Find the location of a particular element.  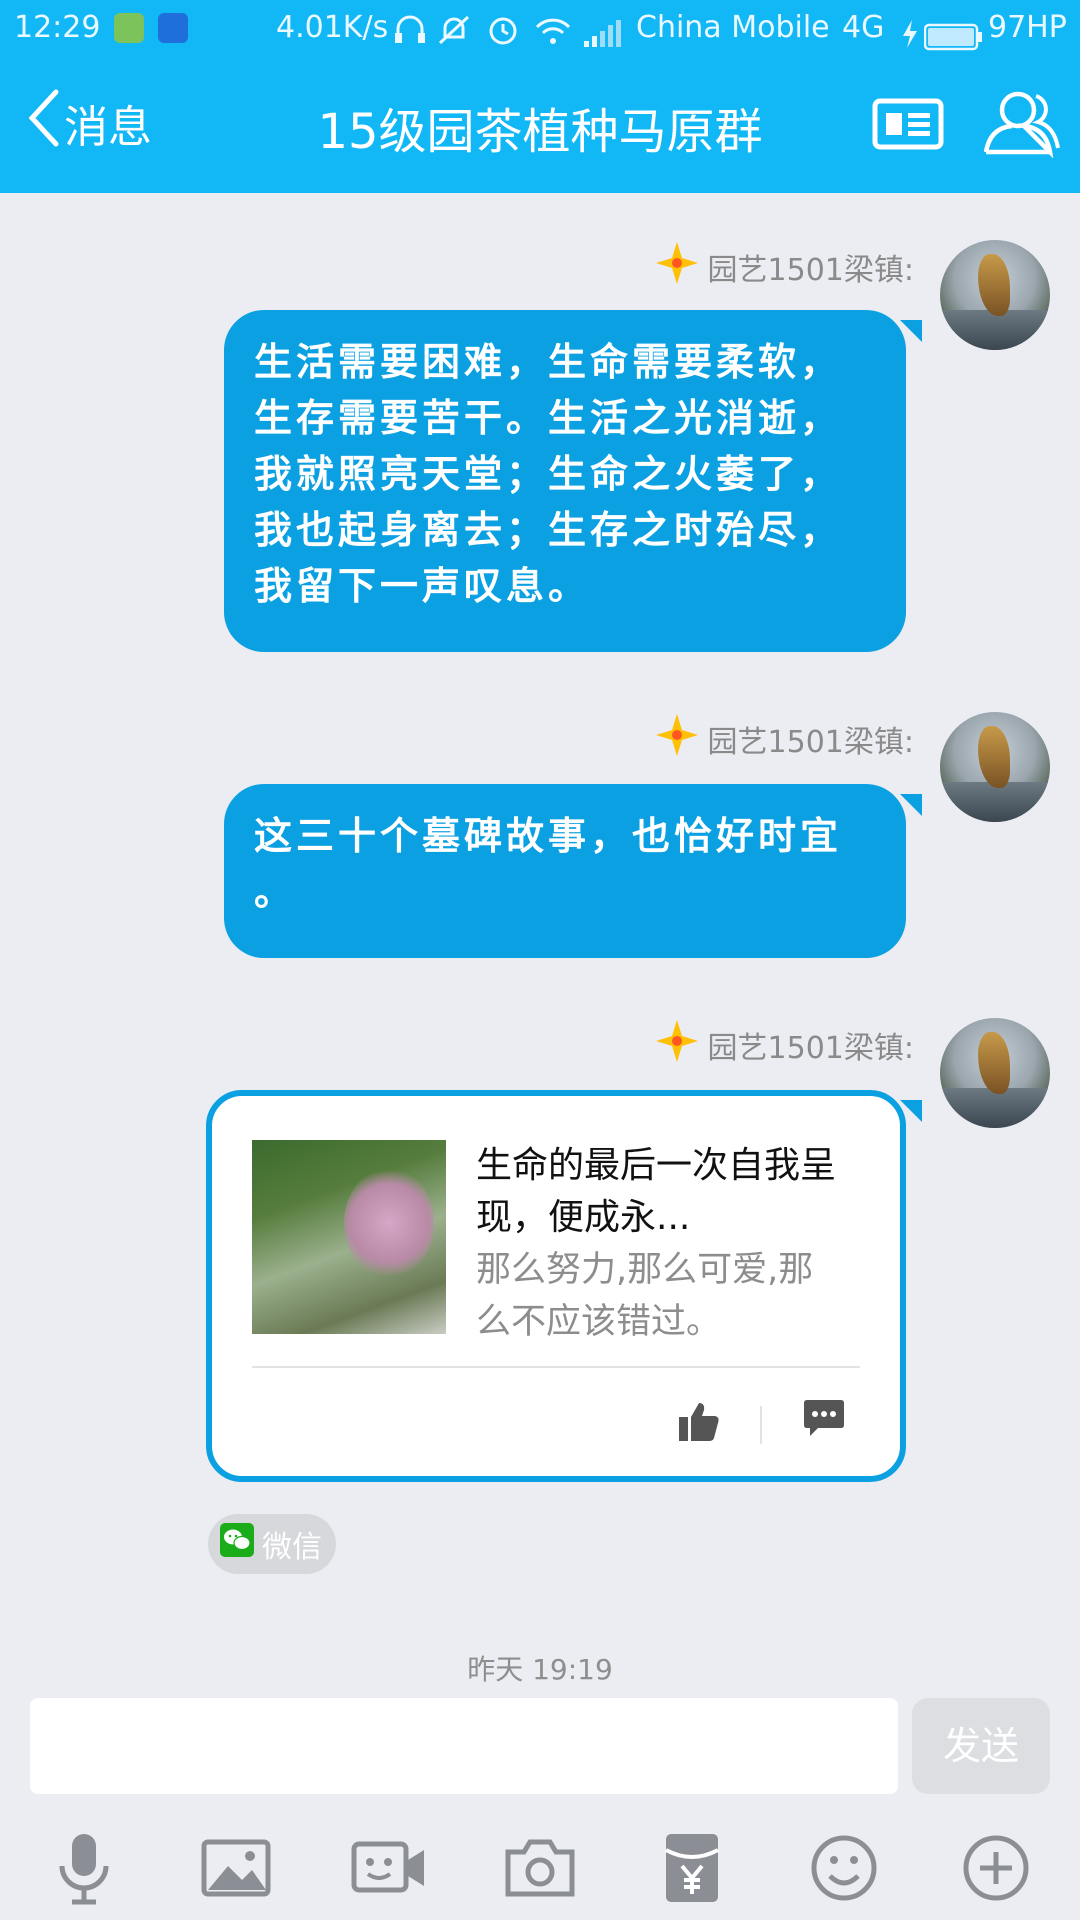

image-icon is located at coordinates (236, 1868).